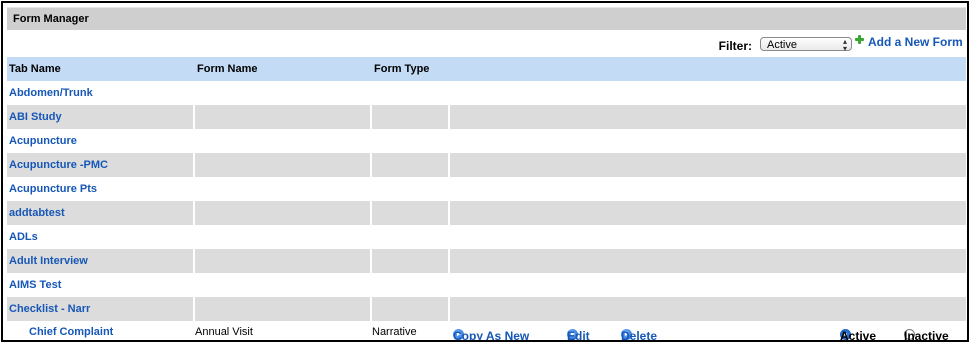  I want to click on tab-name-link: Acupuncture Pts, so click(100, 189).